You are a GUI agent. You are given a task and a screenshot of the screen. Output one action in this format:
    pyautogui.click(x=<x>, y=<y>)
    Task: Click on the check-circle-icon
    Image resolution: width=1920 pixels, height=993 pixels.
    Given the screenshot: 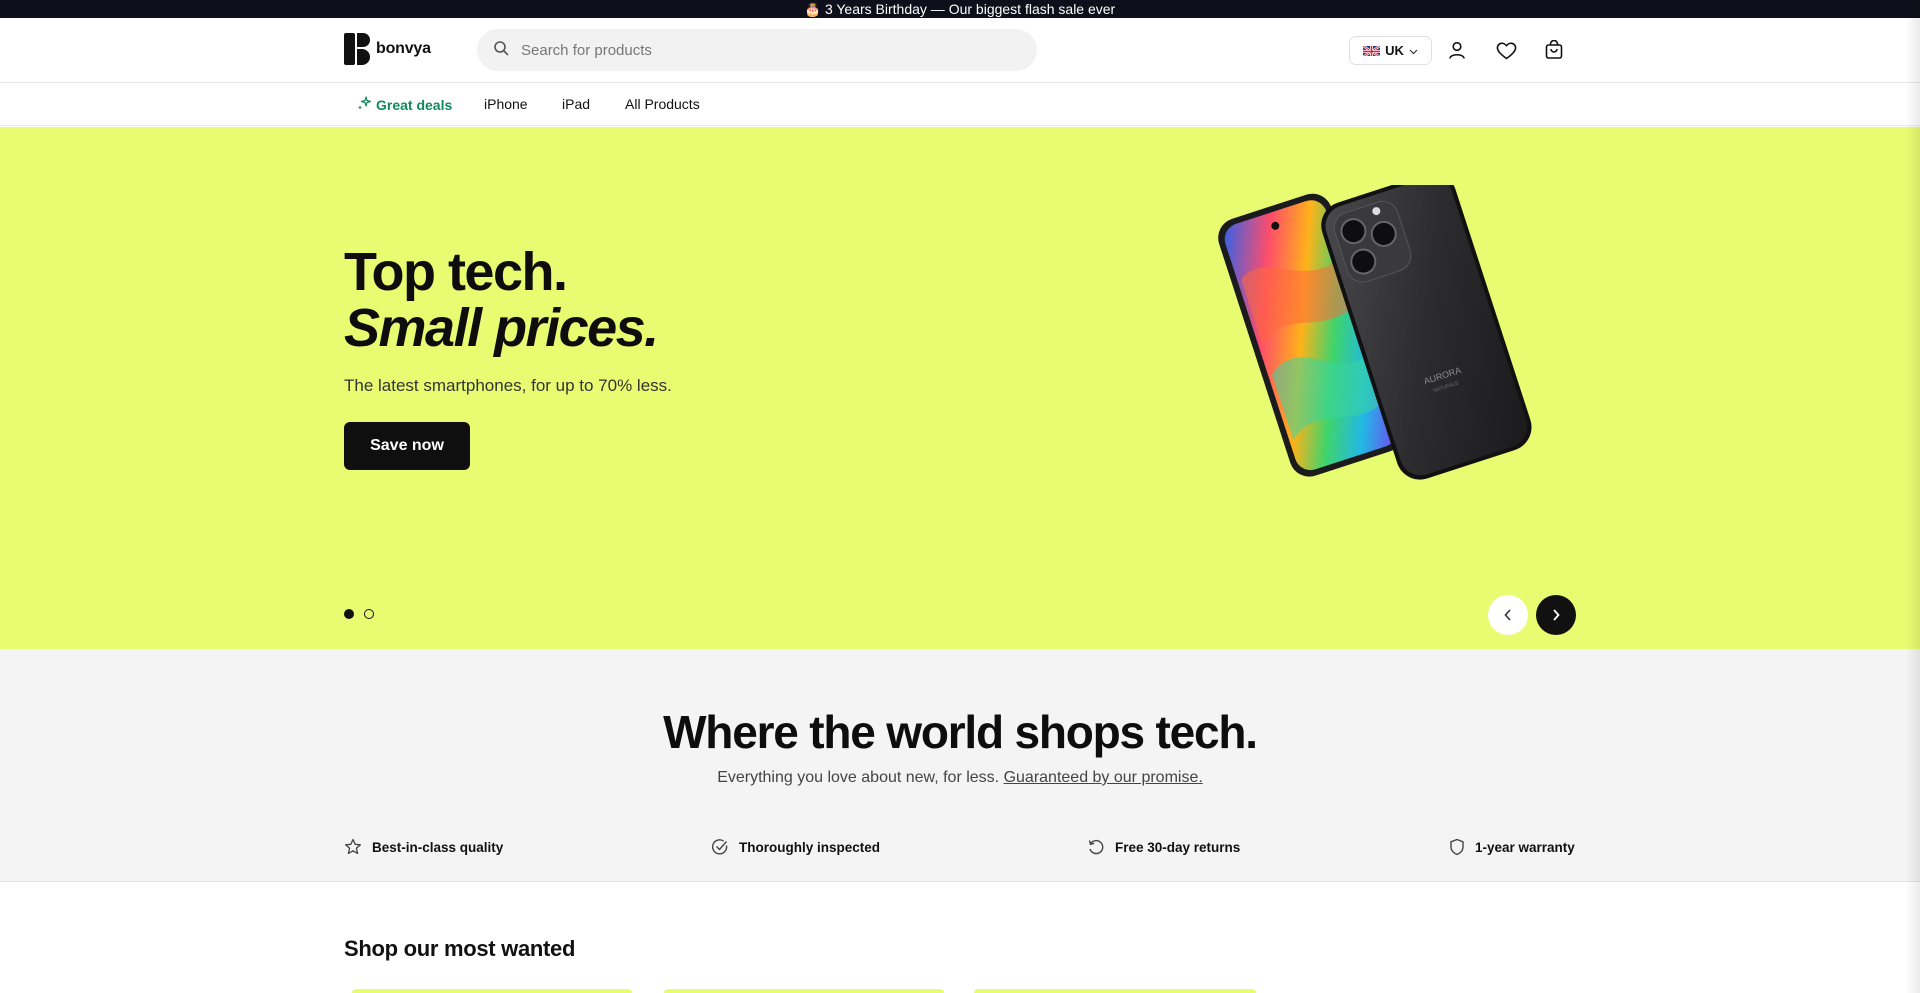 What is the action you would take?
    pyautogui.click(x=719, y=847)
    